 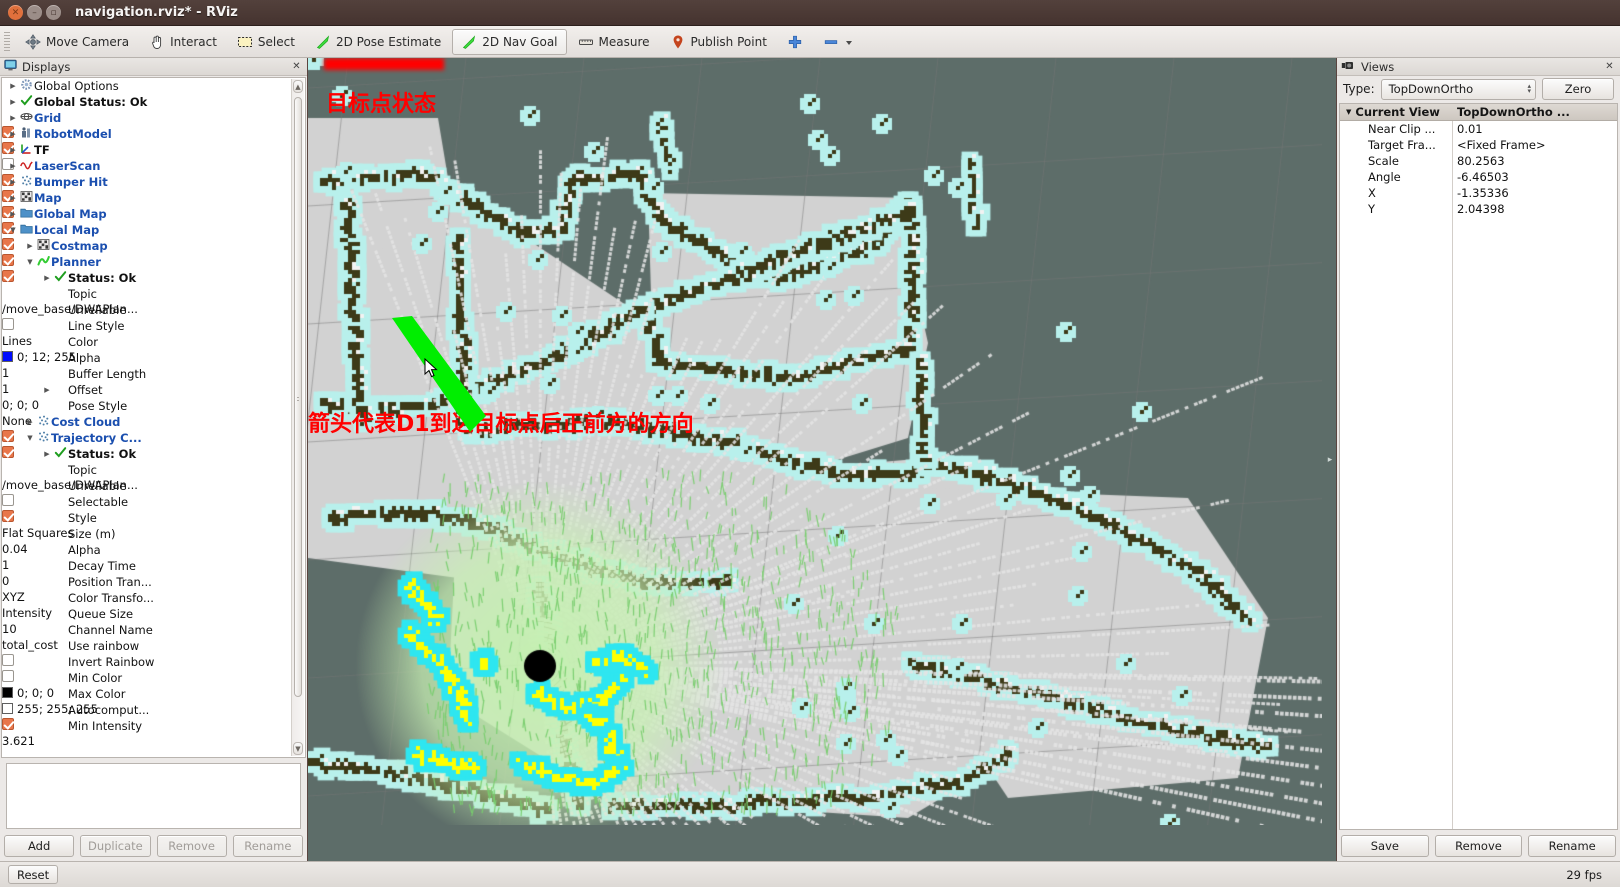 I want to click on view-property-value: -1.35336, so click(x=1534, y=193).